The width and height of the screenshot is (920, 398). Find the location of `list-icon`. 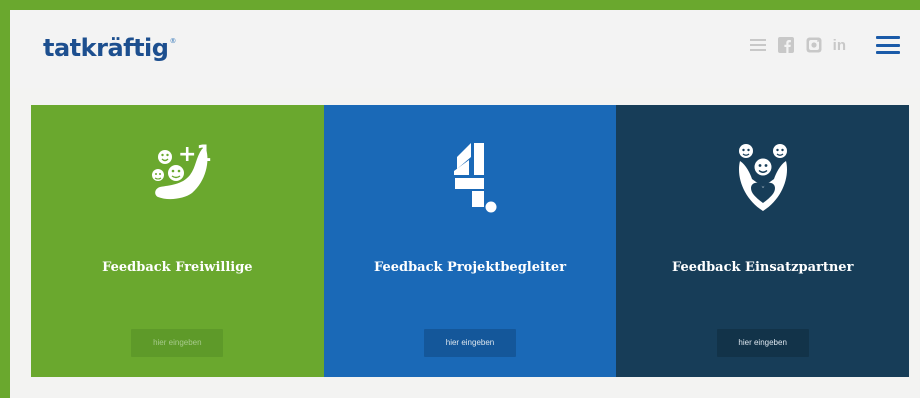

list-icon is located at coordinates (758, 45).